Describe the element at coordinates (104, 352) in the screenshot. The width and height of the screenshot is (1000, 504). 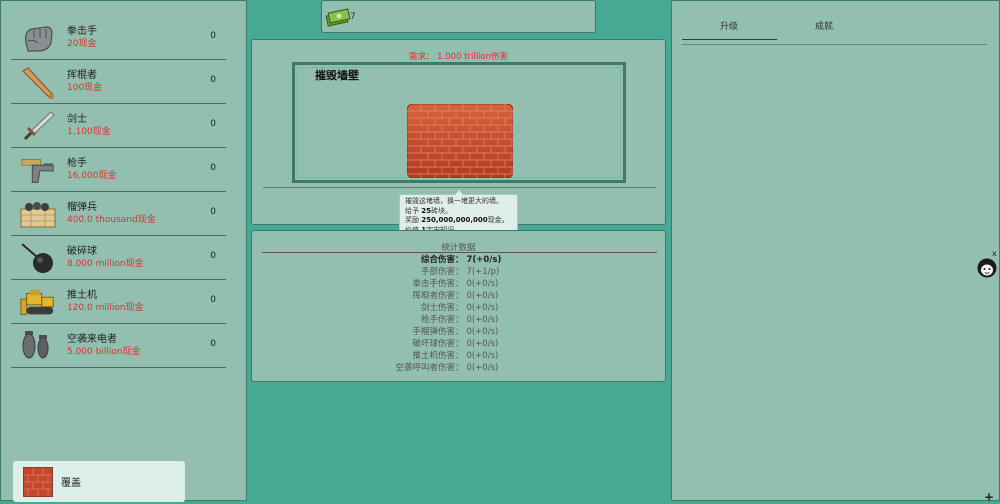
I see `store-item-price: 5.000 billion现金` at that location.